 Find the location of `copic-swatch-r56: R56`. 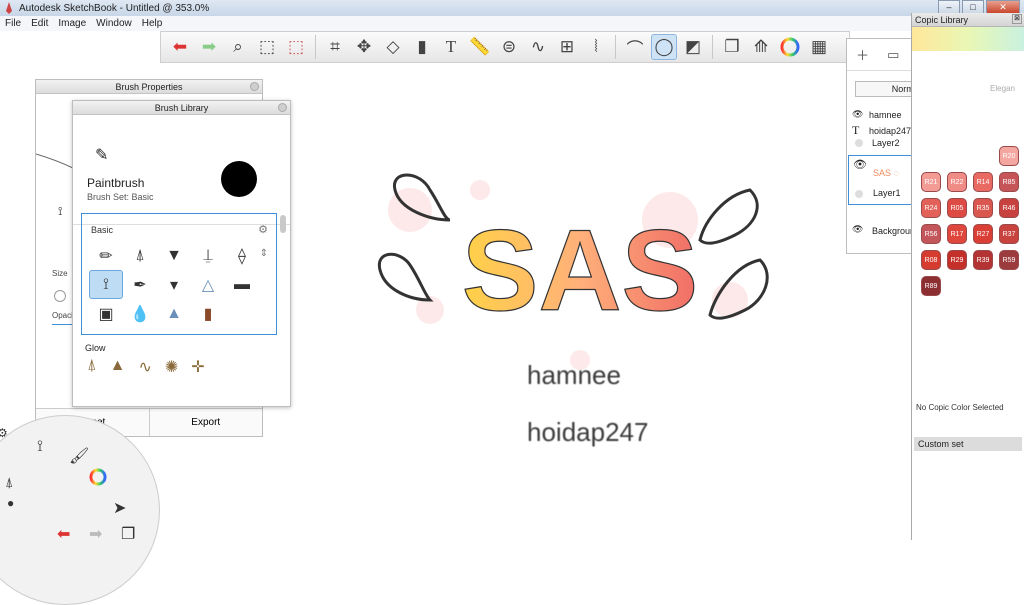

copic-swatch-r56: R56 is located at coordinates (931, 234).